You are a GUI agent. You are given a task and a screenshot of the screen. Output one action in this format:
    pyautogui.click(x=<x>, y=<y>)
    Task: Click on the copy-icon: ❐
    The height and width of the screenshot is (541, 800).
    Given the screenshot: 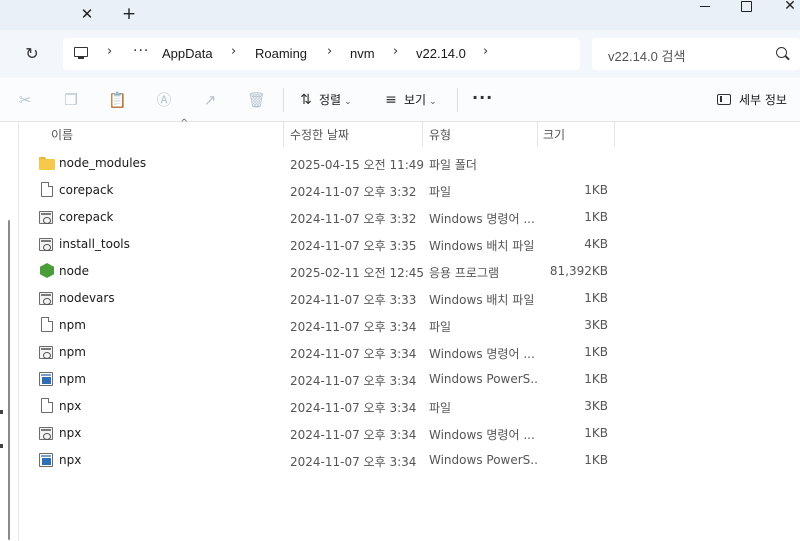 What is the action you would take?
    pyautogui.click(x=71, y=100)
    